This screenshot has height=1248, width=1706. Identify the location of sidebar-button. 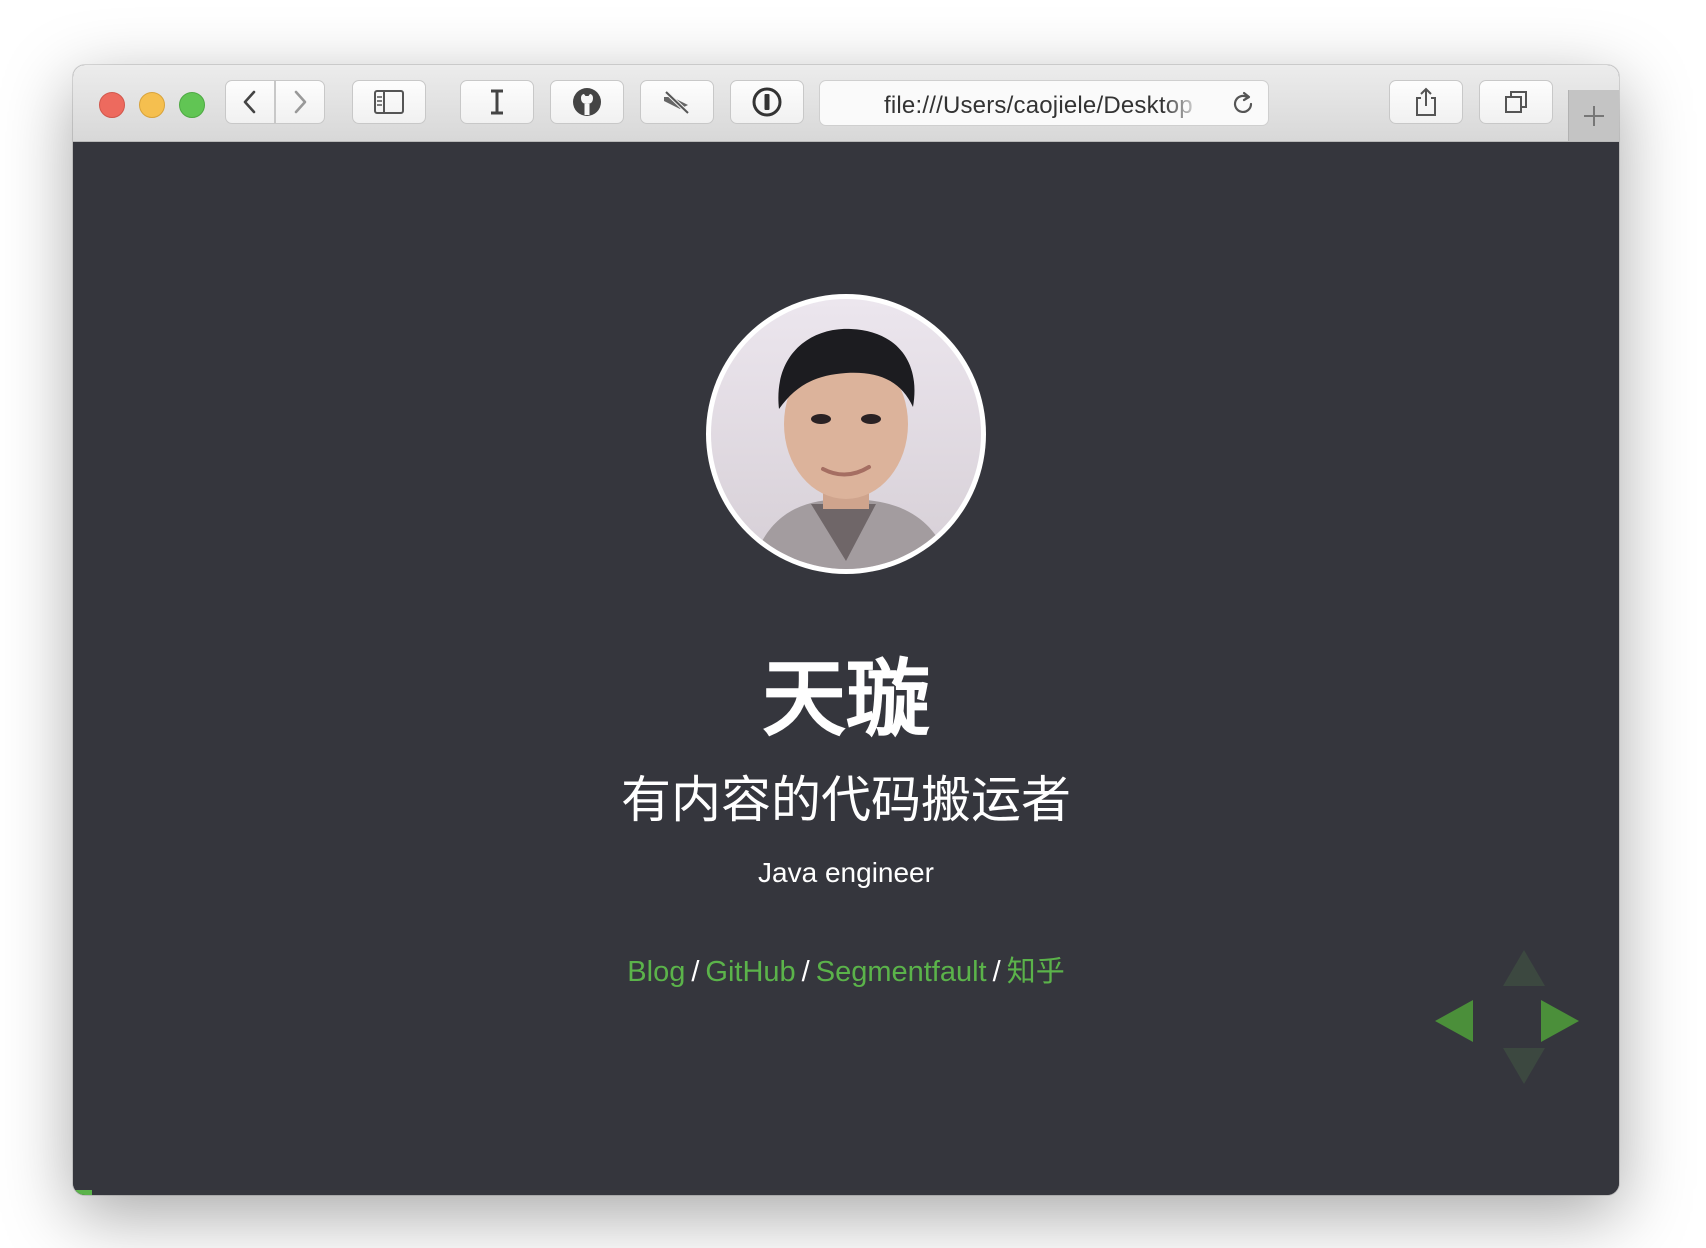
(389, 102).